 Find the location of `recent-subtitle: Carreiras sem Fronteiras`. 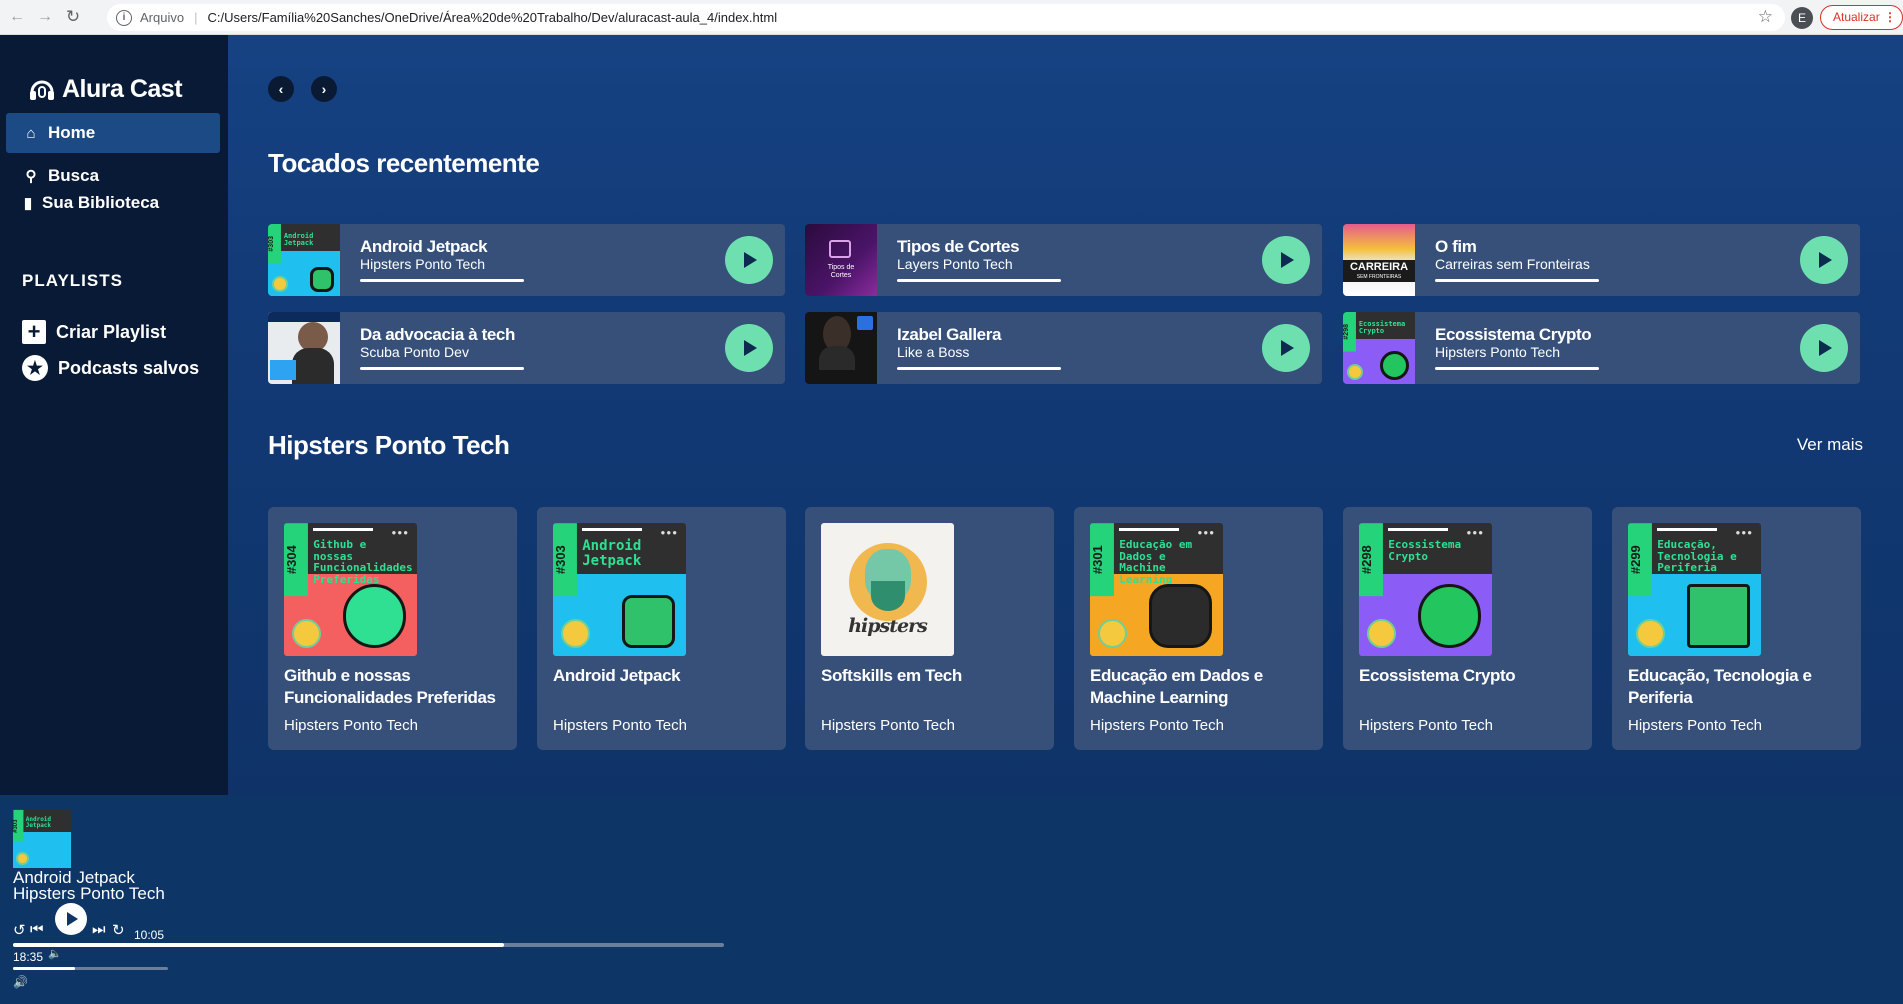

recent-subtitle: Carreiras sem Fronteiras is located at coordinates (1512, 264).